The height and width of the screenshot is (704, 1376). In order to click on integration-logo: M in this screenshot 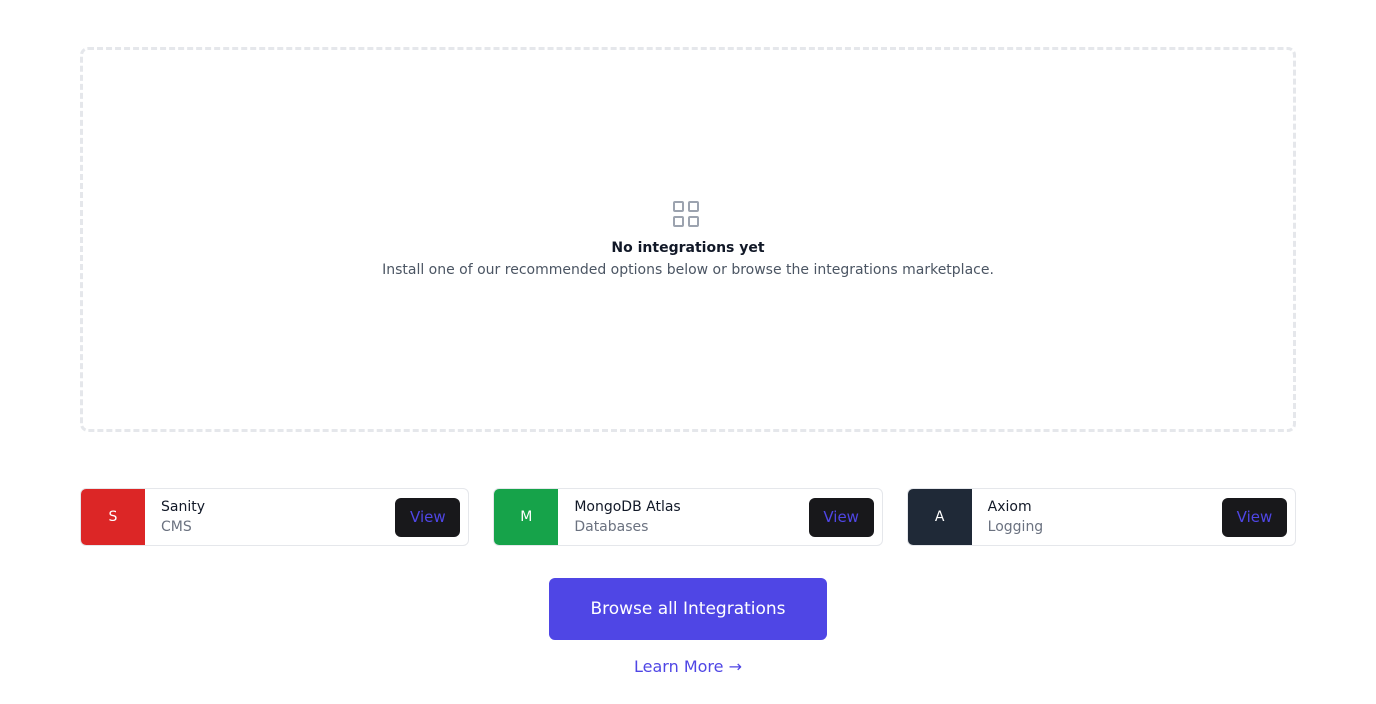, I will do `click(526, 517)`.